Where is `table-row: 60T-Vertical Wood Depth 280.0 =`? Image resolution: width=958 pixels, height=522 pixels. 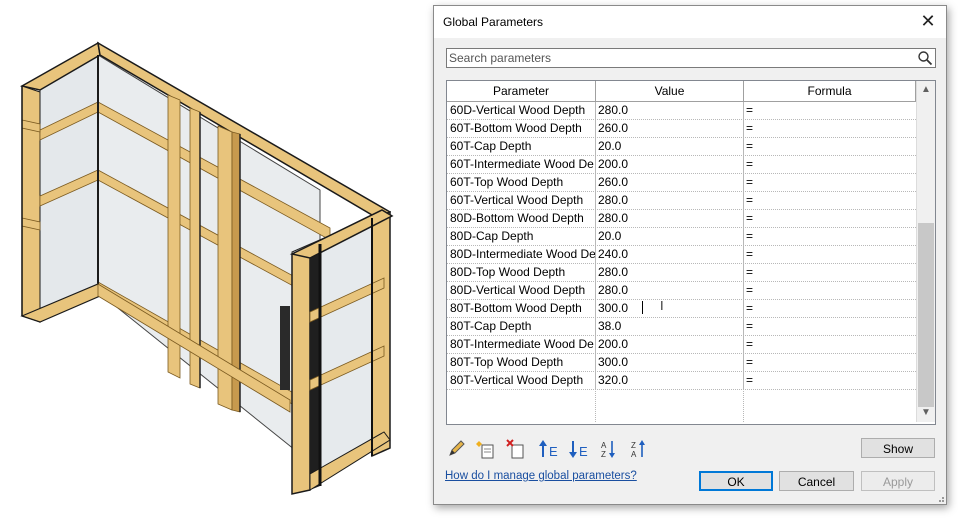
table-row: 60T-Vertical Wood Depth 280.0 = is located at coordinates (681, 201).